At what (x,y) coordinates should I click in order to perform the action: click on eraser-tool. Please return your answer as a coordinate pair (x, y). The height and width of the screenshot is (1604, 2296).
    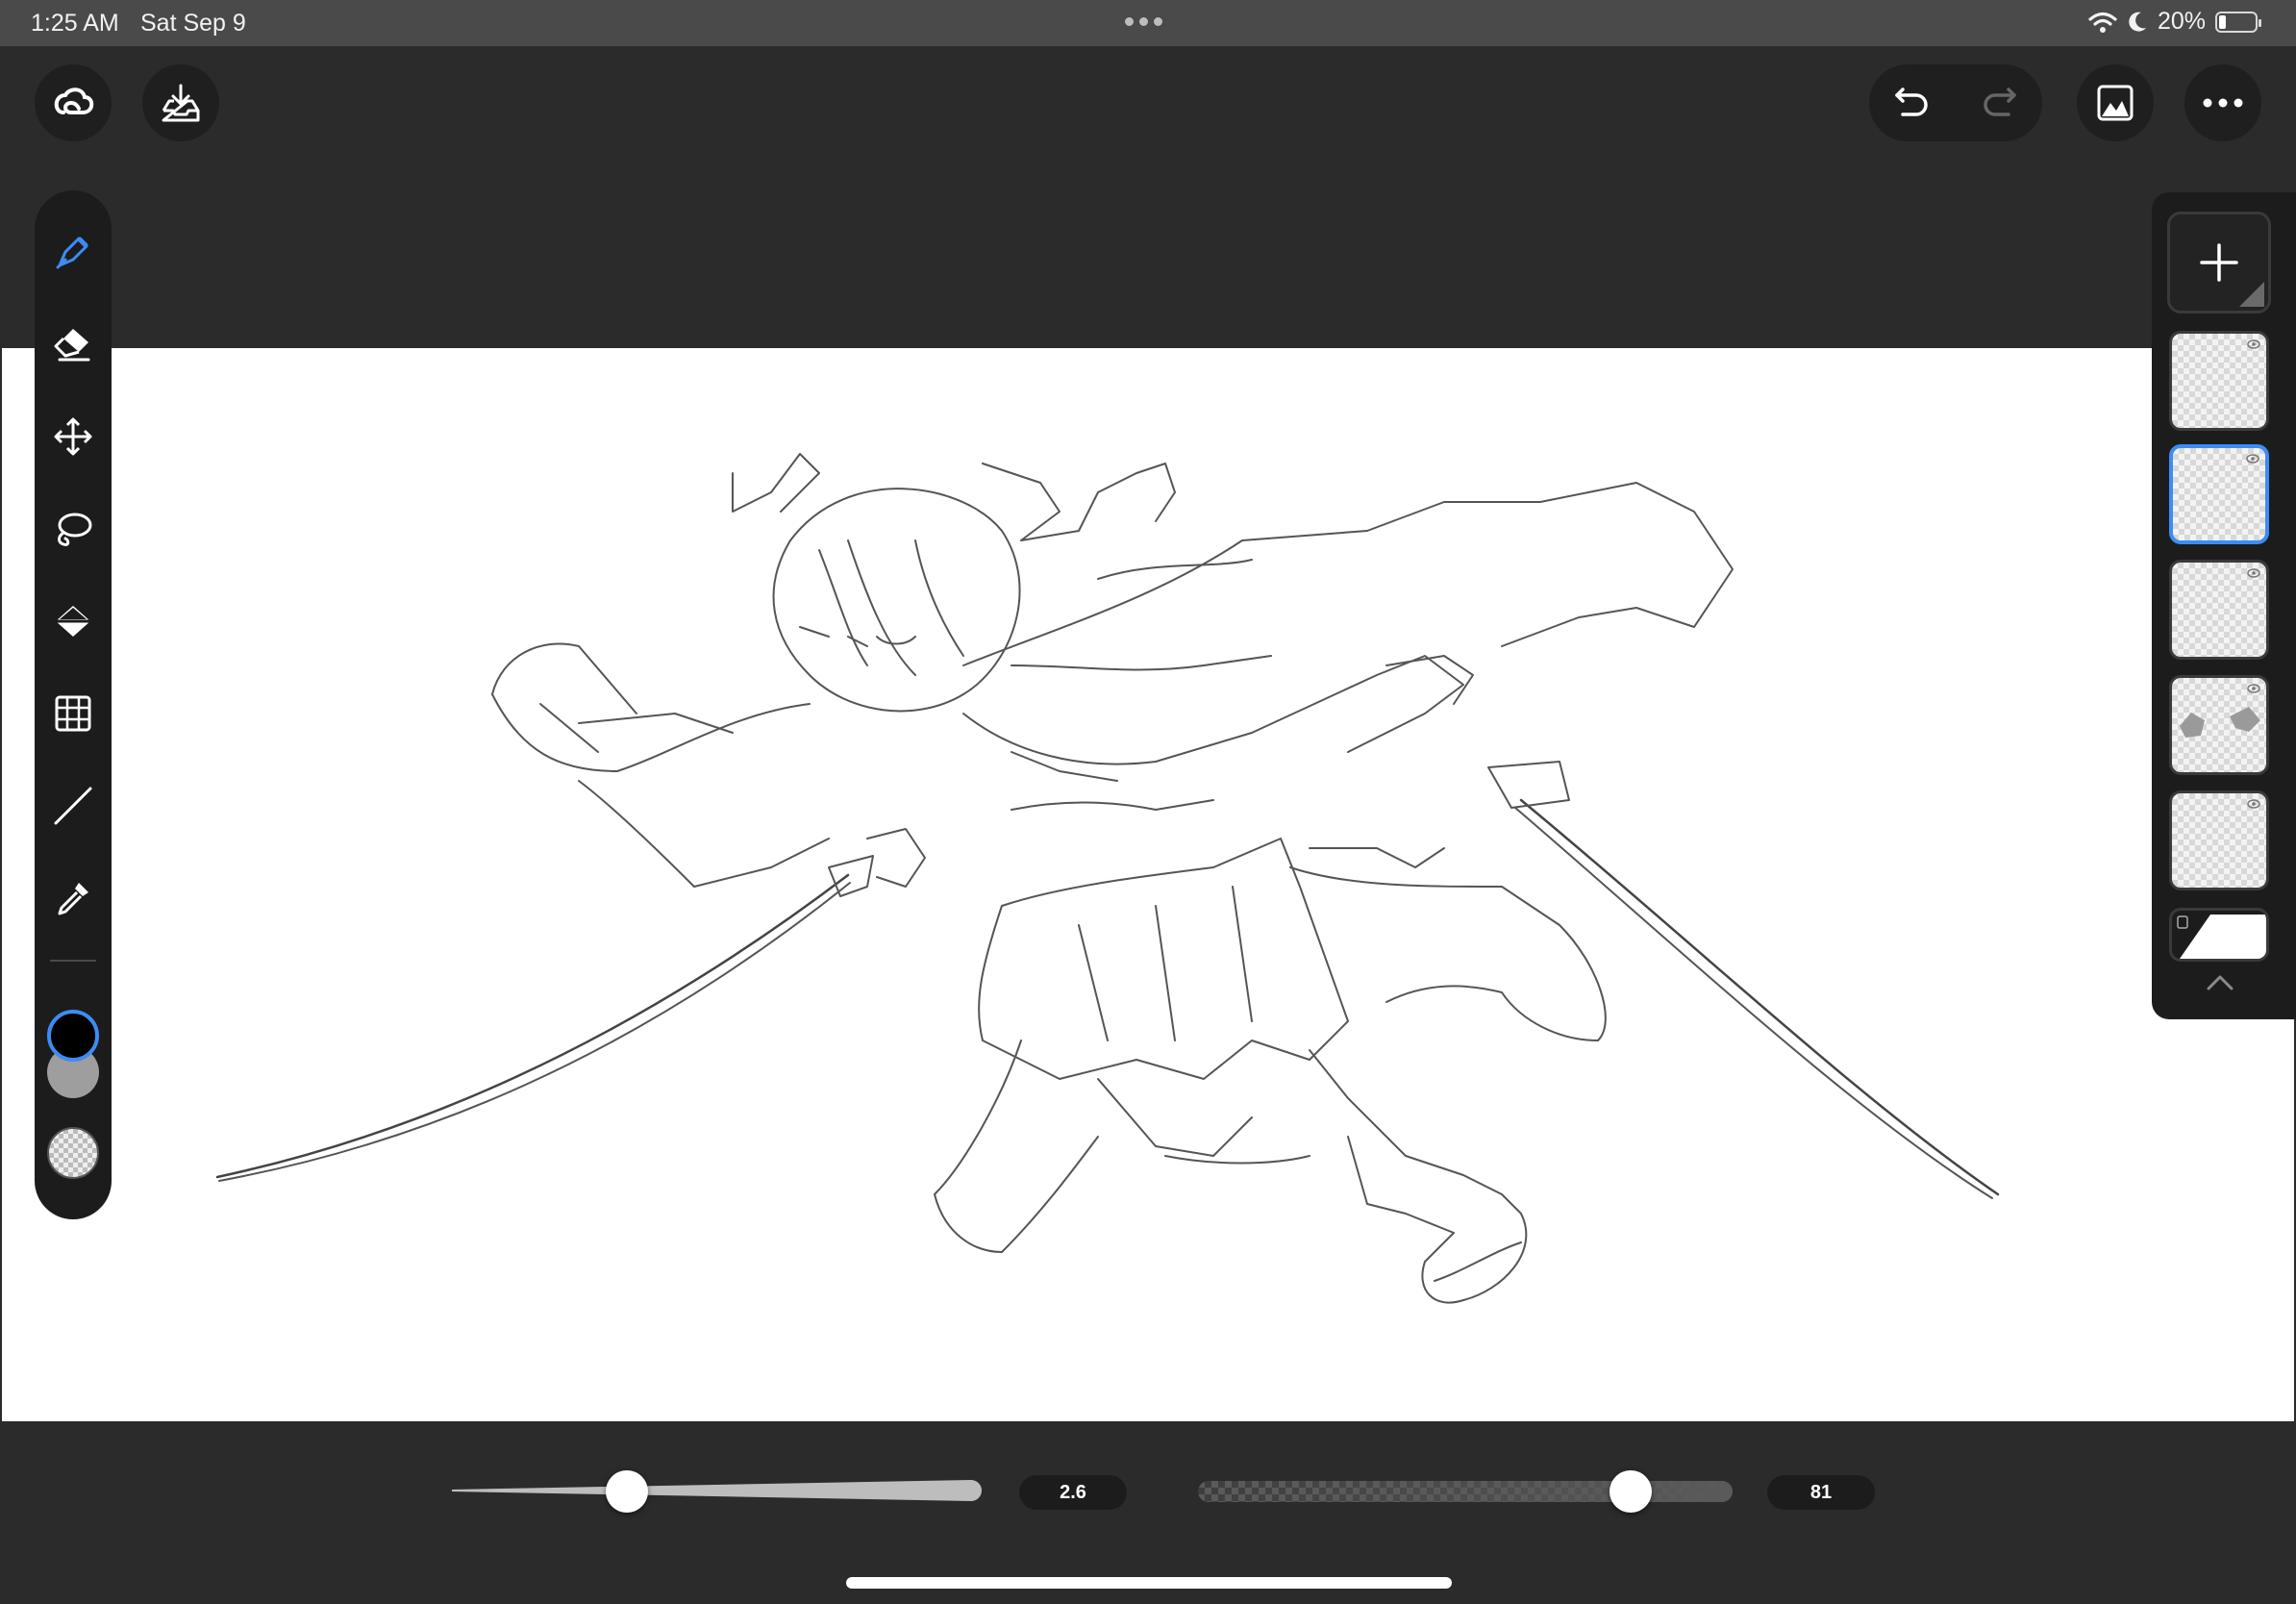
    Looking at the image, I should click on (73, 344).